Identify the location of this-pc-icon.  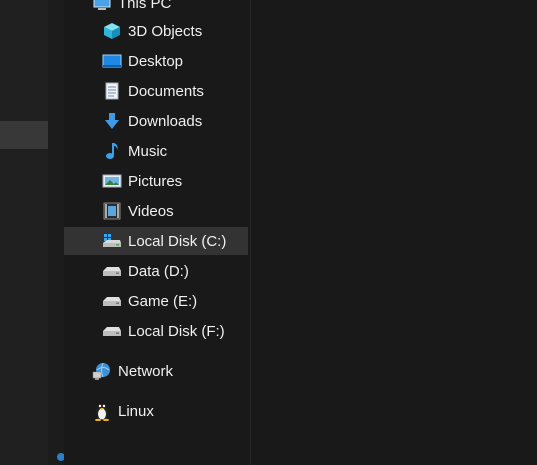
(102, 6).